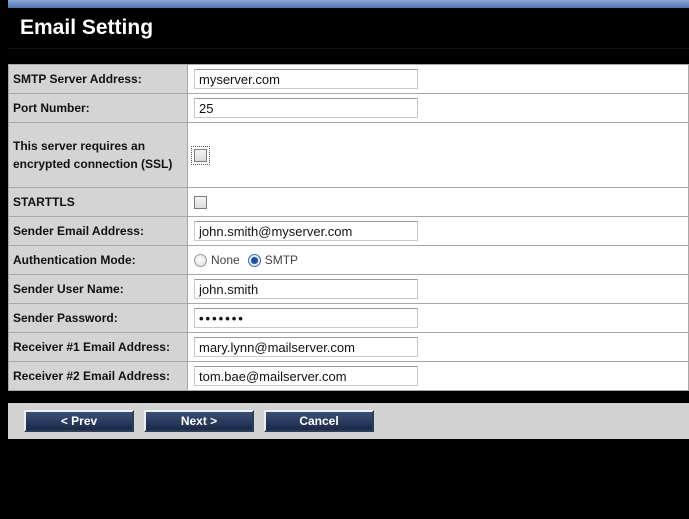 The width and height of the screenshot is (689, 519). Describe the element at coordinates (98, 79) in the screenshot. I see `smtp-server-label: SMTP Server Address:` at that location.